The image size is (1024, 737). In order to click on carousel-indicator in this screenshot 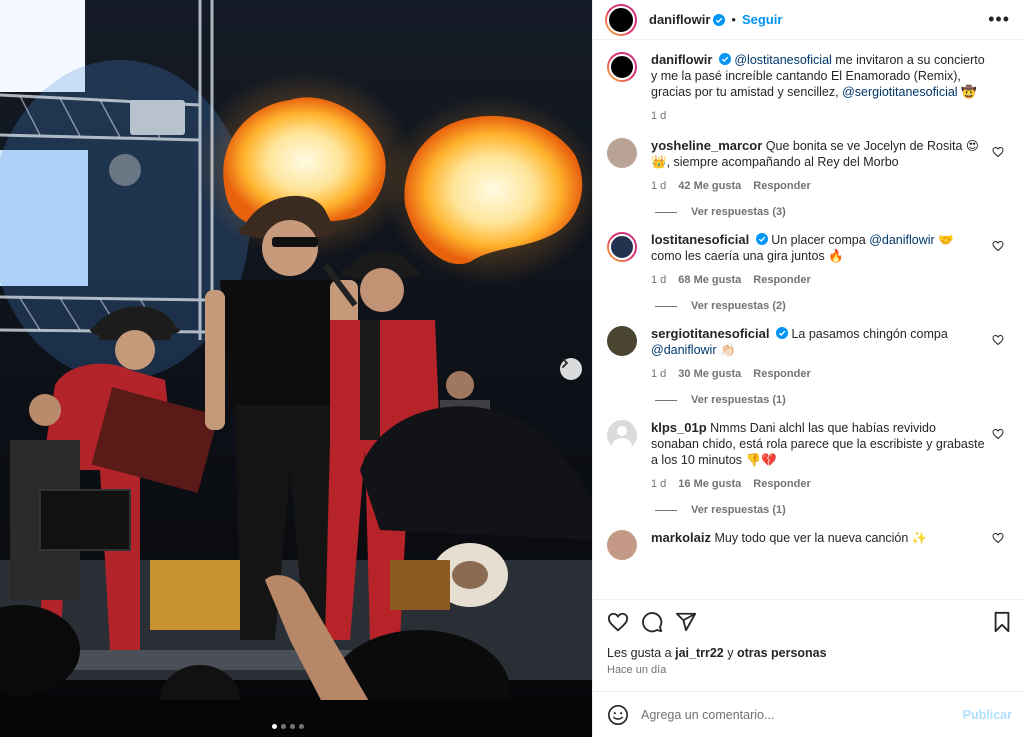, I will do `click(288, 726)`.